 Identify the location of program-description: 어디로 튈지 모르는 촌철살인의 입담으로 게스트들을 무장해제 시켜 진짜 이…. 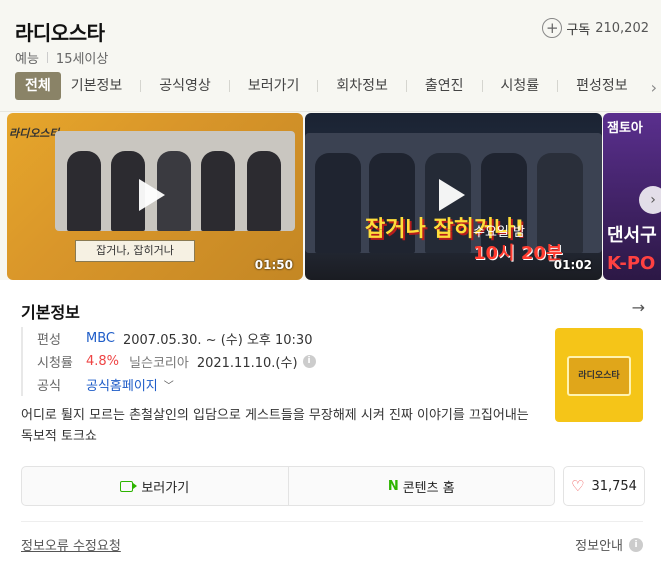
(275, 426).